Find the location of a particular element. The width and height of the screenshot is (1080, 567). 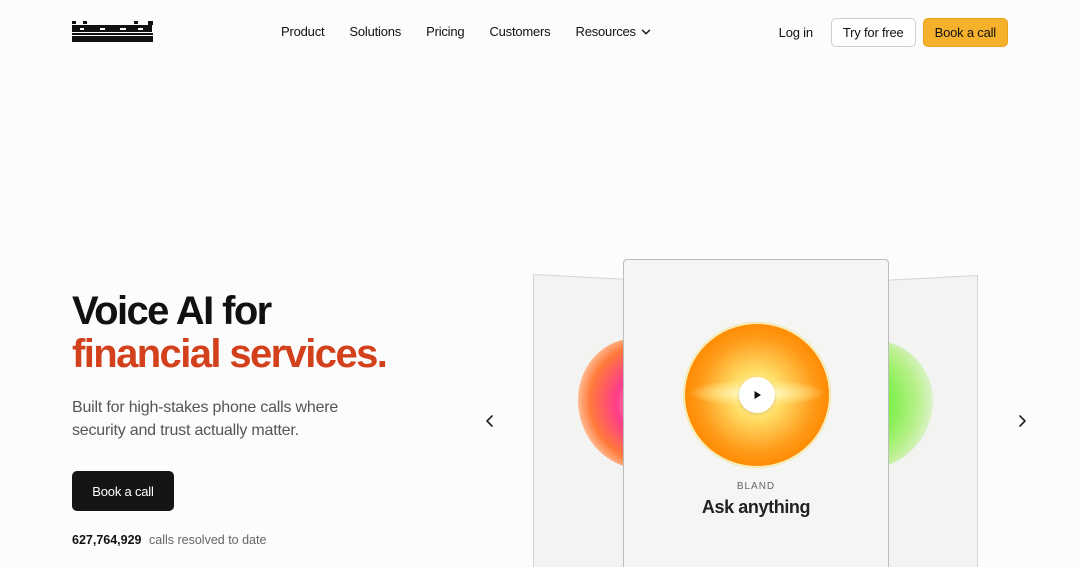

nav-resources: Resources is located at coordinates (613, 31).